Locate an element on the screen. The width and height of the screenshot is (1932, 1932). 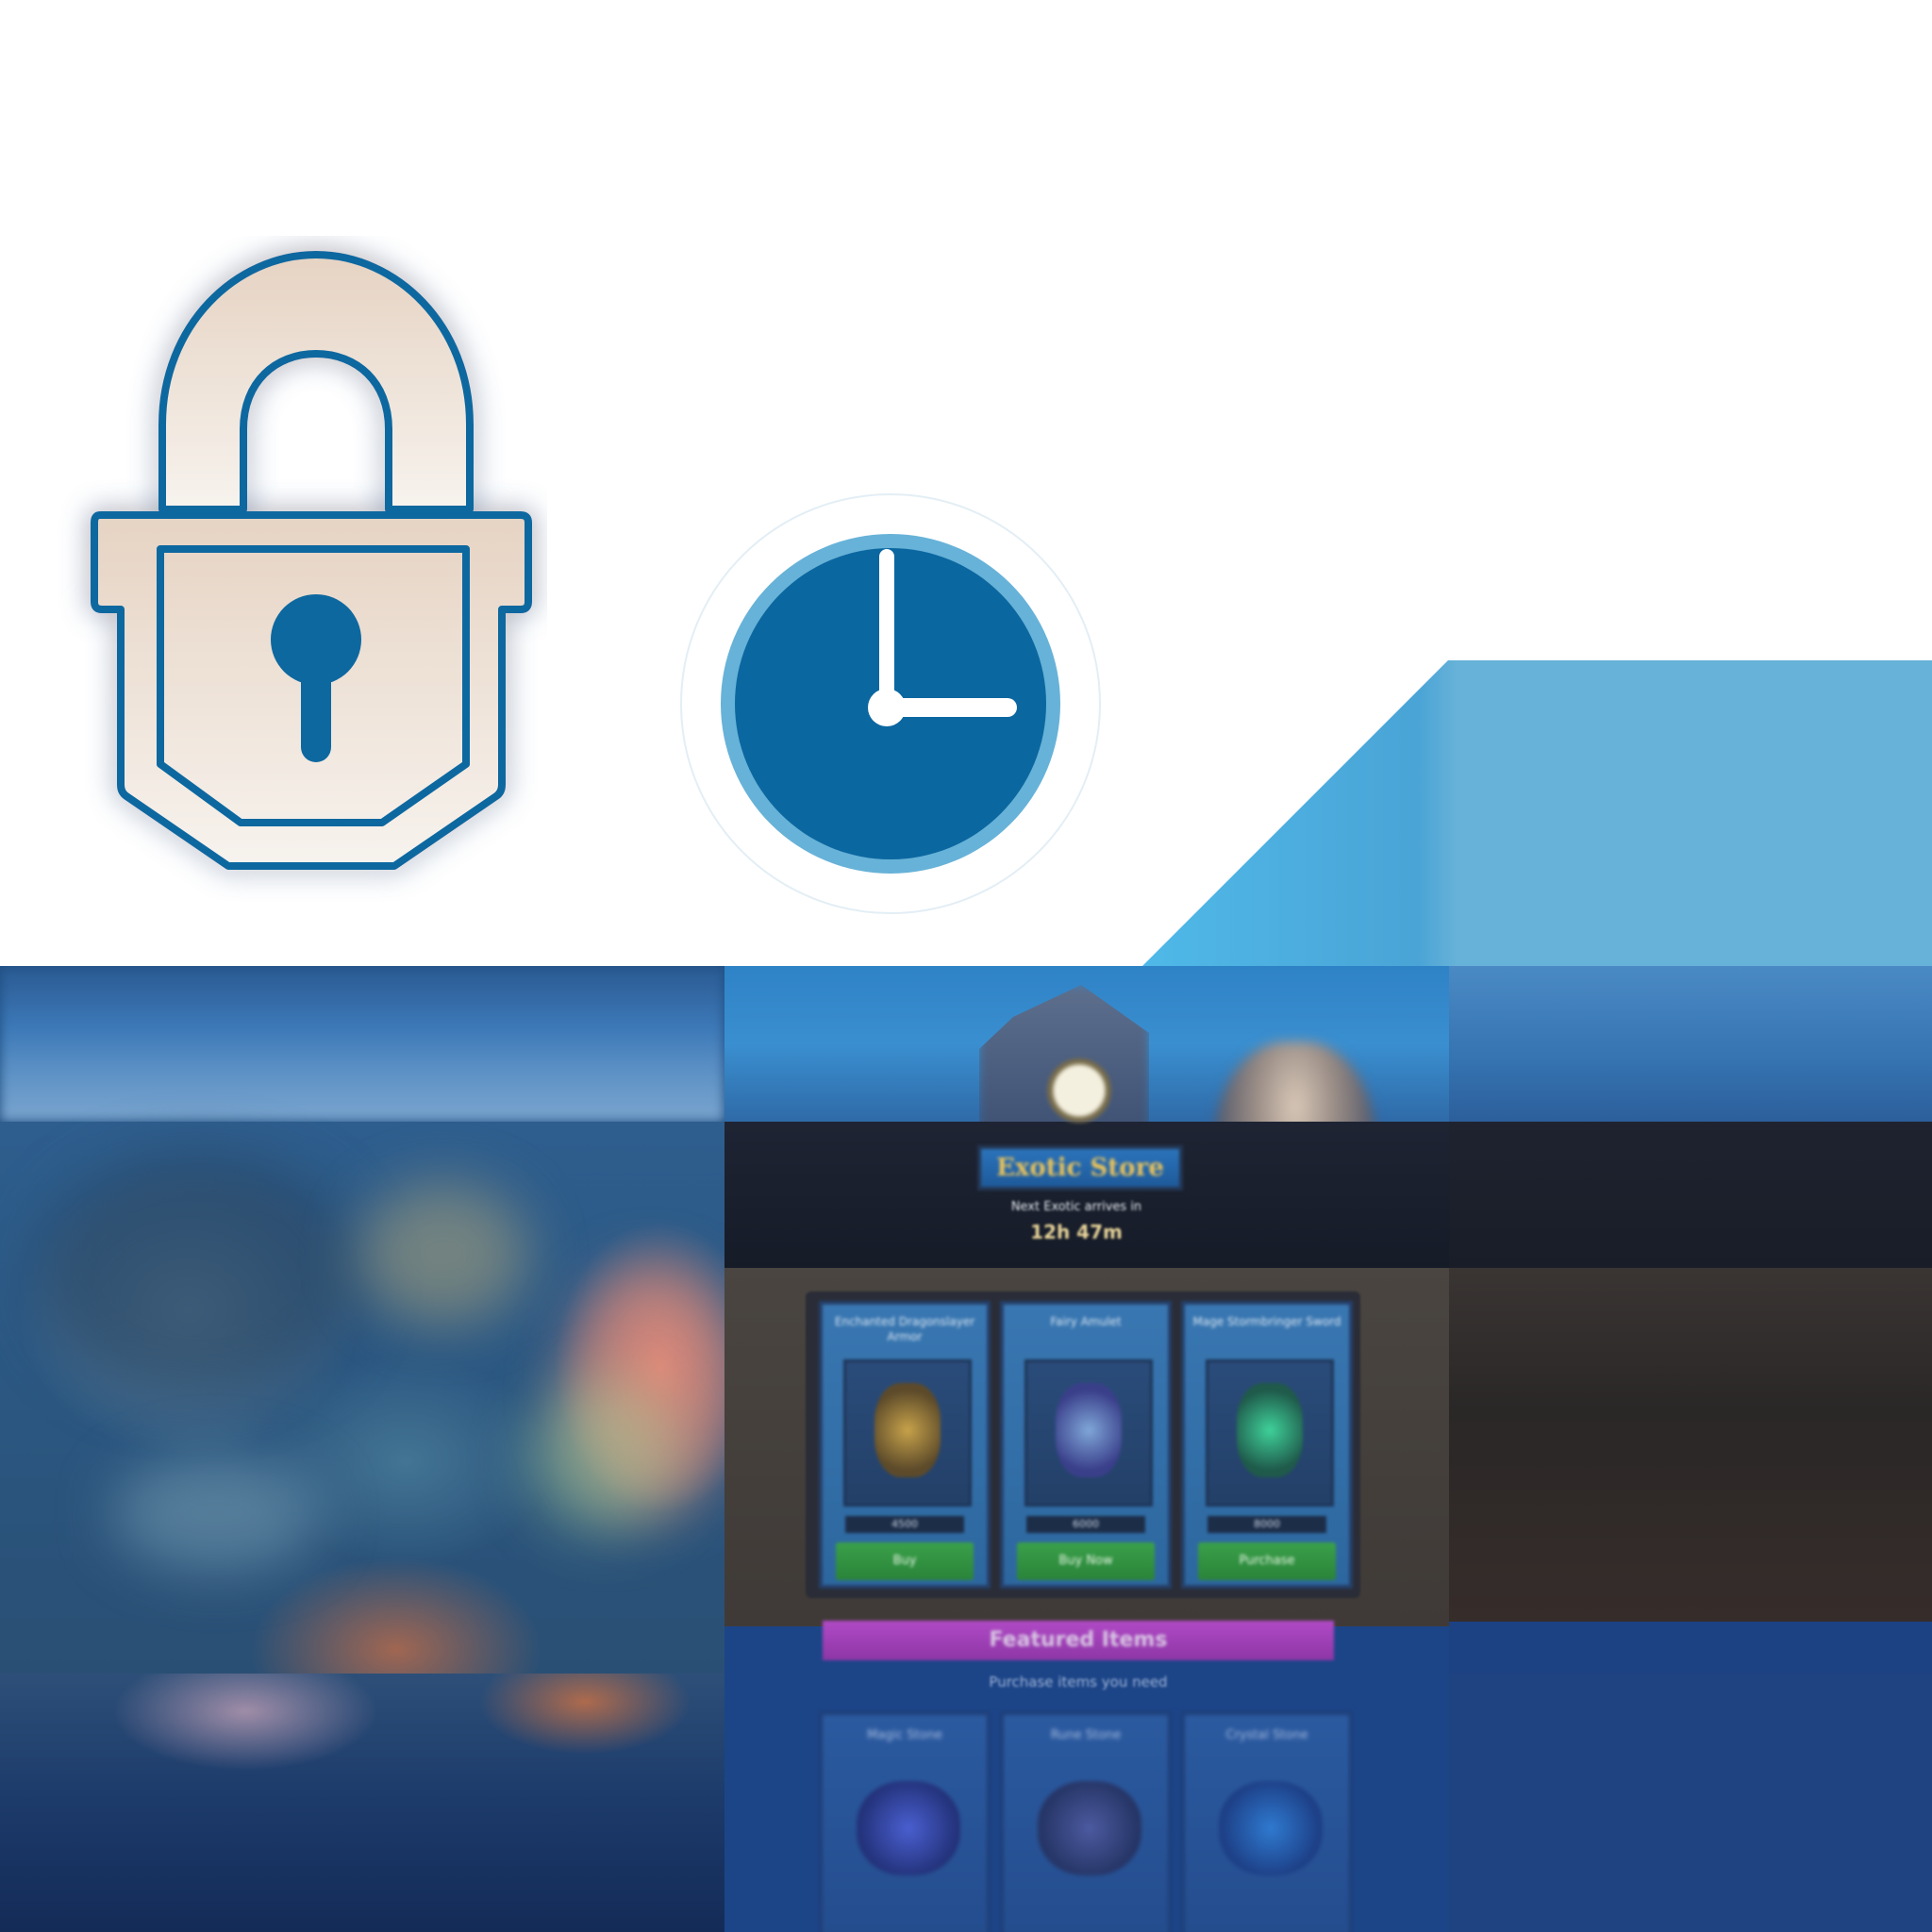
featured-title: Featured Items is located at coordinates (1079, 1640).